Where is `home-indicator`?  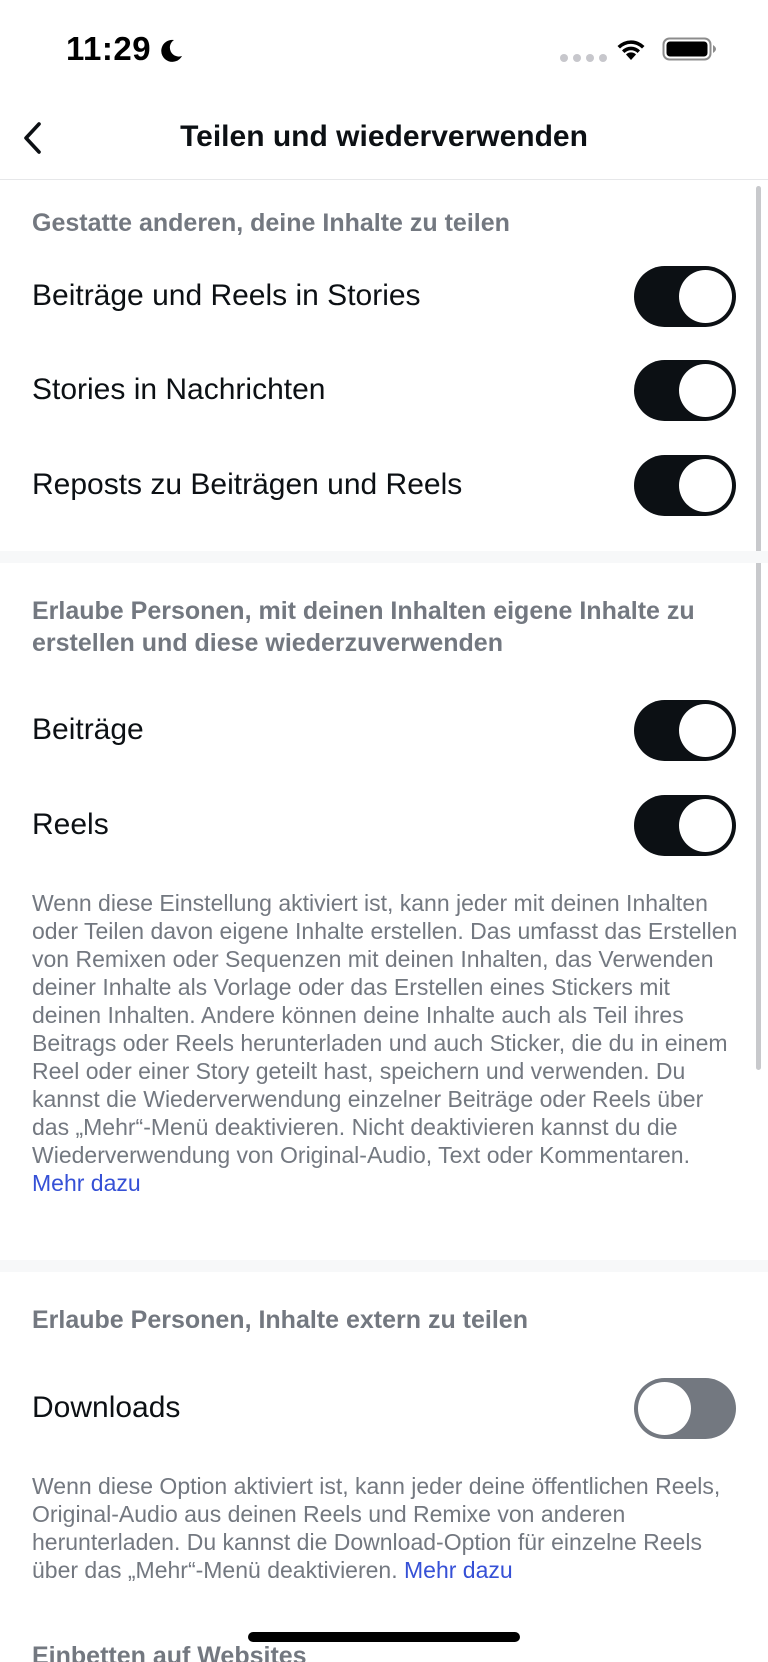
home-indicator is located at coordinates (384, 1637).